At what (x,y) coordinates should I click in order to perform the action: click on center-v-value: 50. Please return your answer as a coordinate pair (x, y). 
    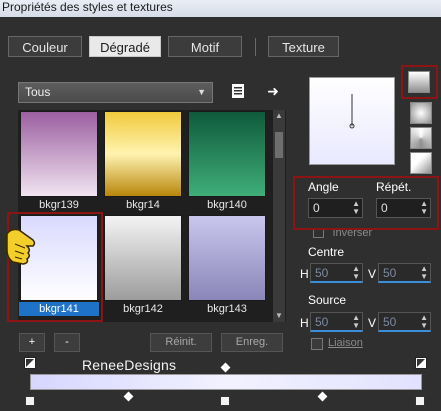
    Looking at the image, I should click on (390, 273).